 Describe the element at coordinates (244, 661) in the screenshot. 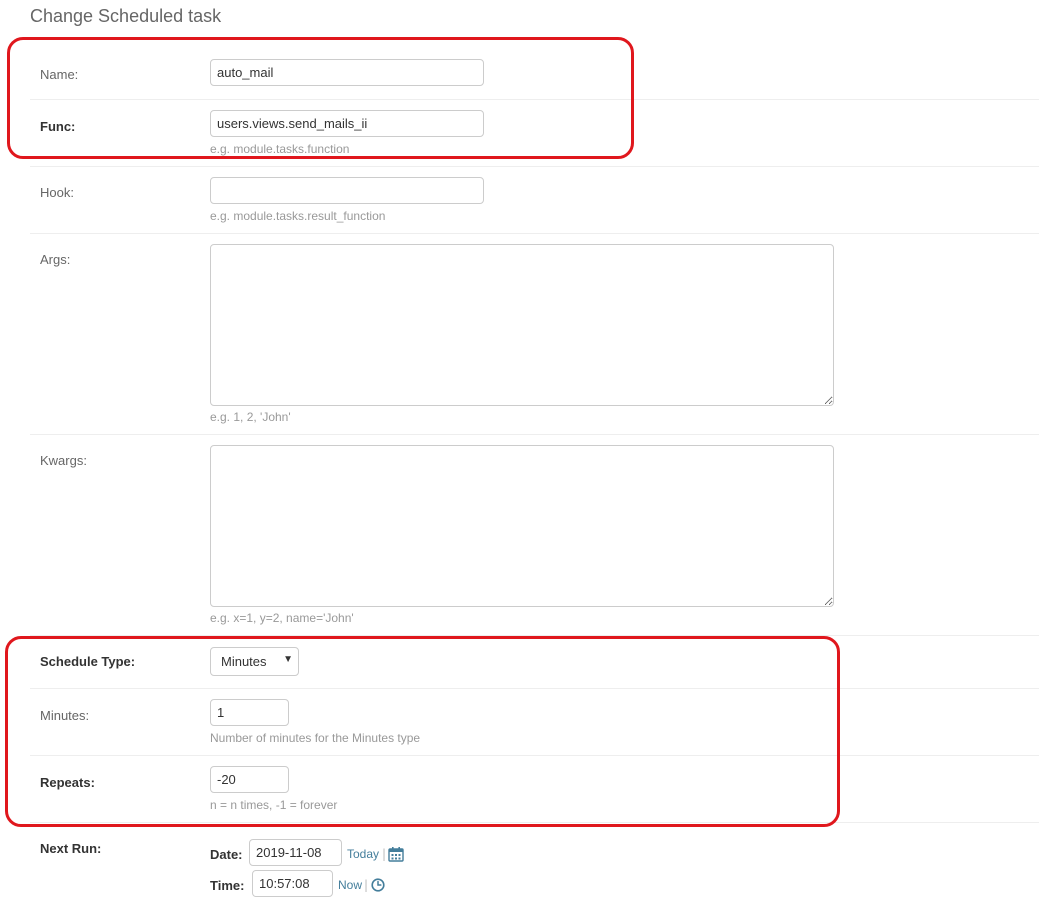

I see `schedule-type-selected: Minutes` at that location.